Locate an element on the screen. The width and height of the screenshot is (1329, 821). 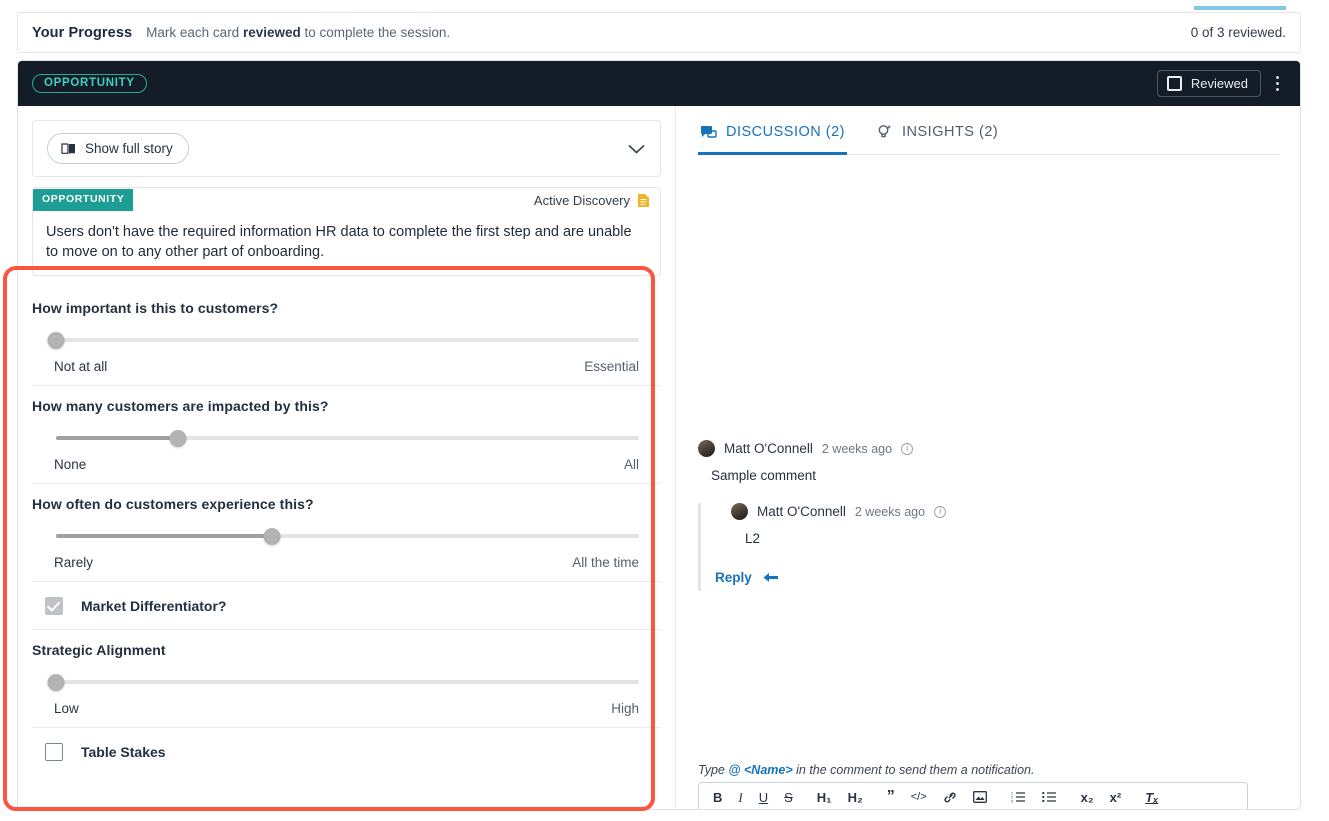
criterion-checkbox-row: Table Stakes is located at coordinates (346, 758).